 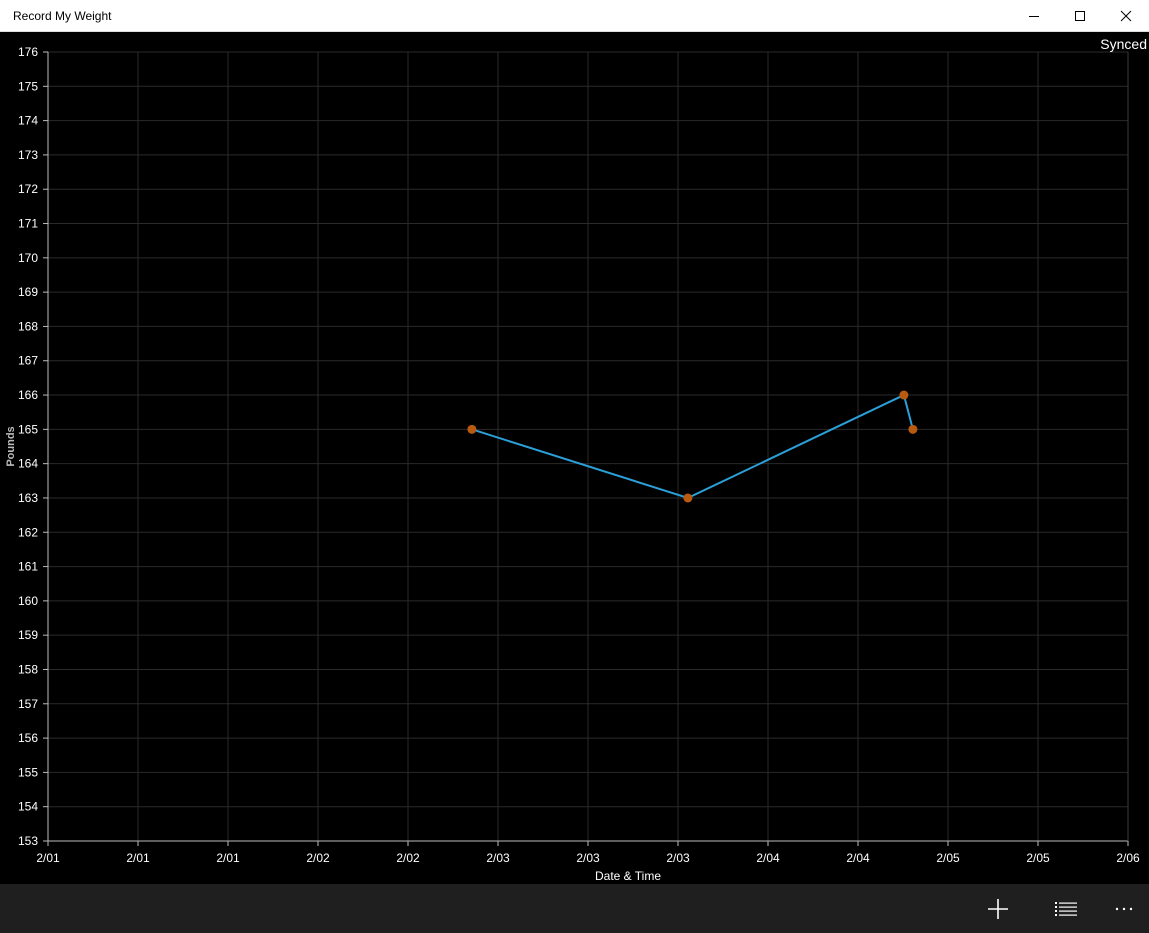 I want to click on command-bar, so click(x=574, y=908).